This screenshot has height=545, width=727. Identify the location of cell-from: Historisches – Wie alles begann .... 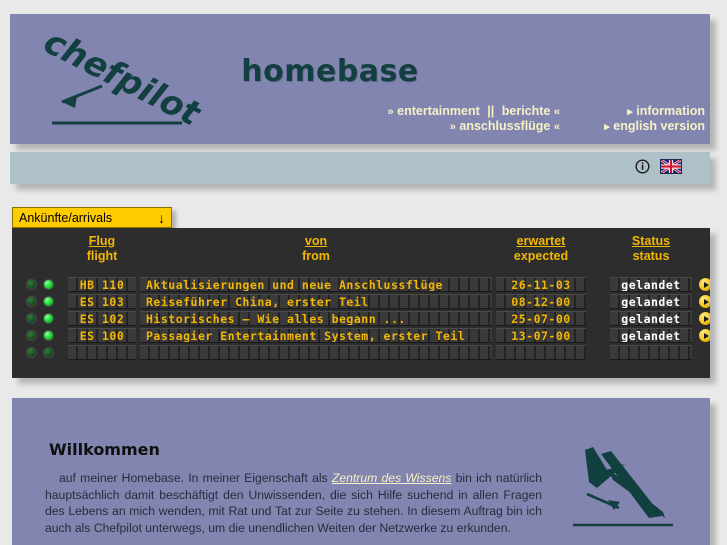
(316, 318).